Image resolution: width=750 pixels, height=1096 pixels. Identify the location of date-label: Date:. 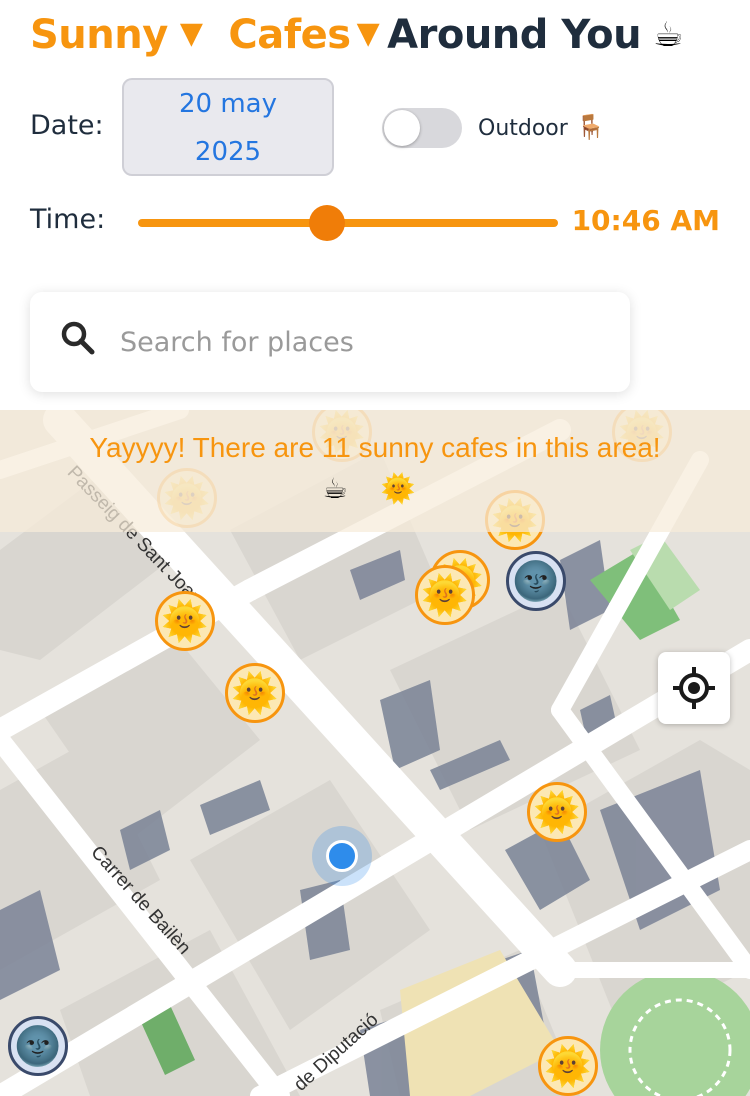
(67, 125).